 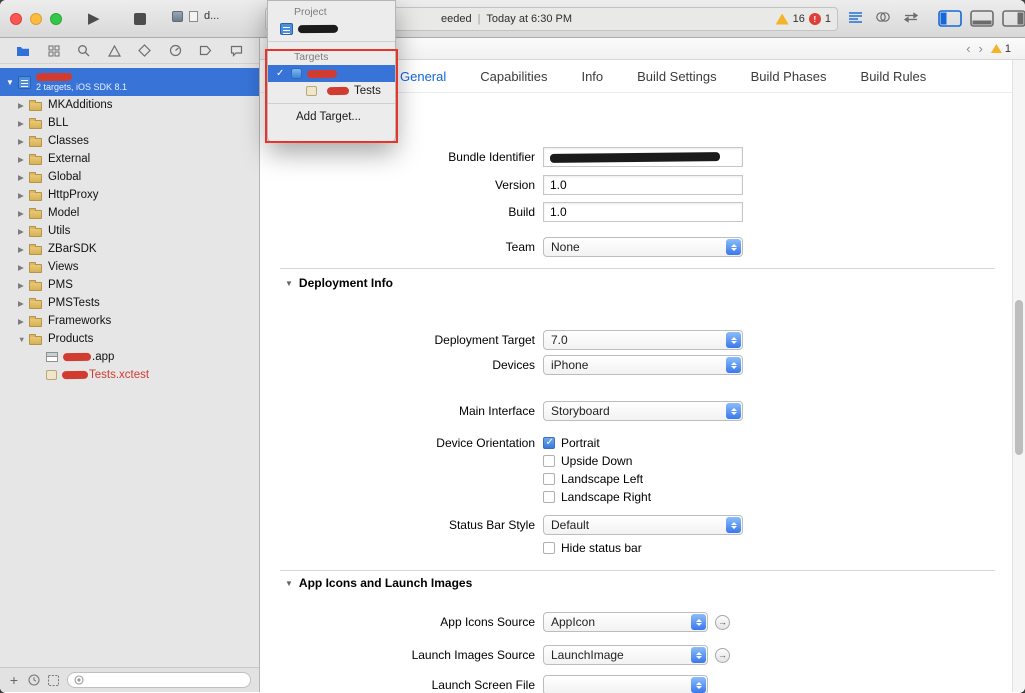 What do you see at coordinates (592, 76) in the screenshot?
I see `tab-info: Info` at bounding box center [592, 76].